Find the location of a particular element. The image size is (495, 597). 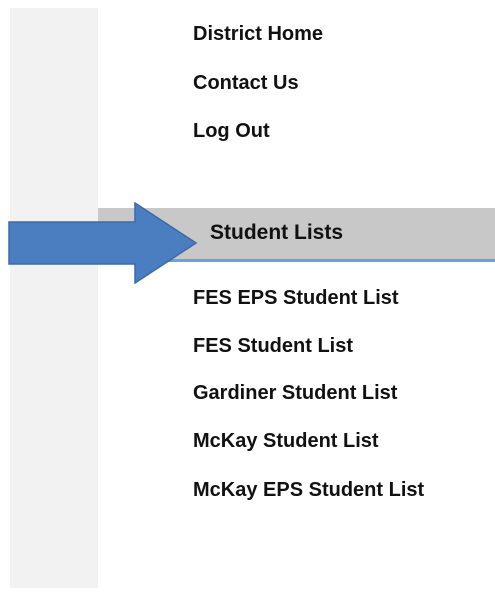

list-link-fes-eps: FES EPS Student List is located at coordinates (296, 298).